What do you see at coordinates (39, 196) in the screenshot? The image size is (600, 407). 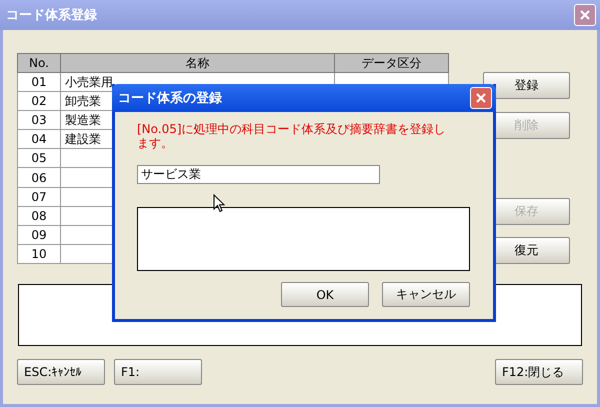 I see `table-cell: 07` at bounding box center [39, 196].